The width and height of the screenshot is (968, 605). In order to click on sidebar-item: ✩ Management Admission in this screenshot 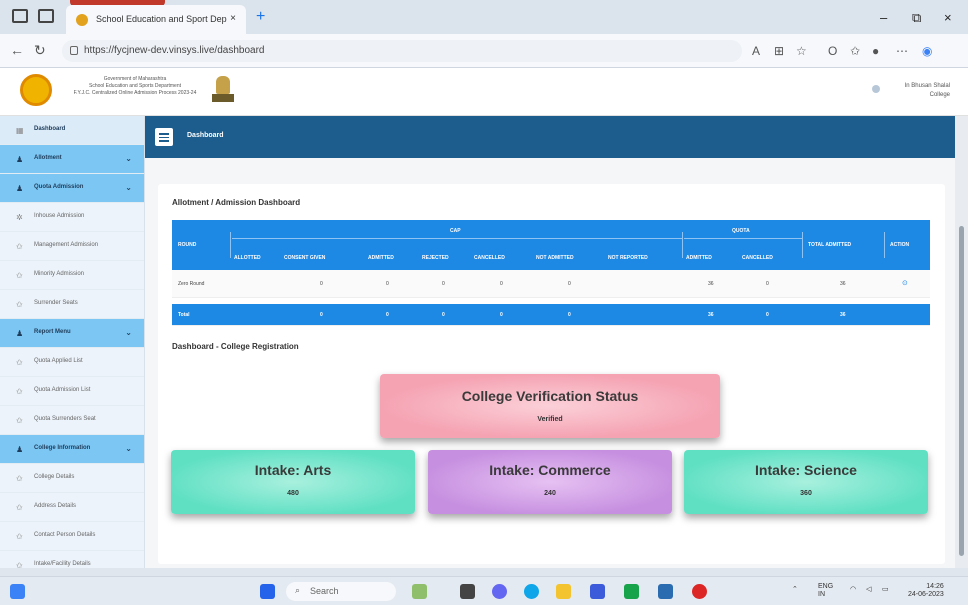, I will do `click(72, 246)`.